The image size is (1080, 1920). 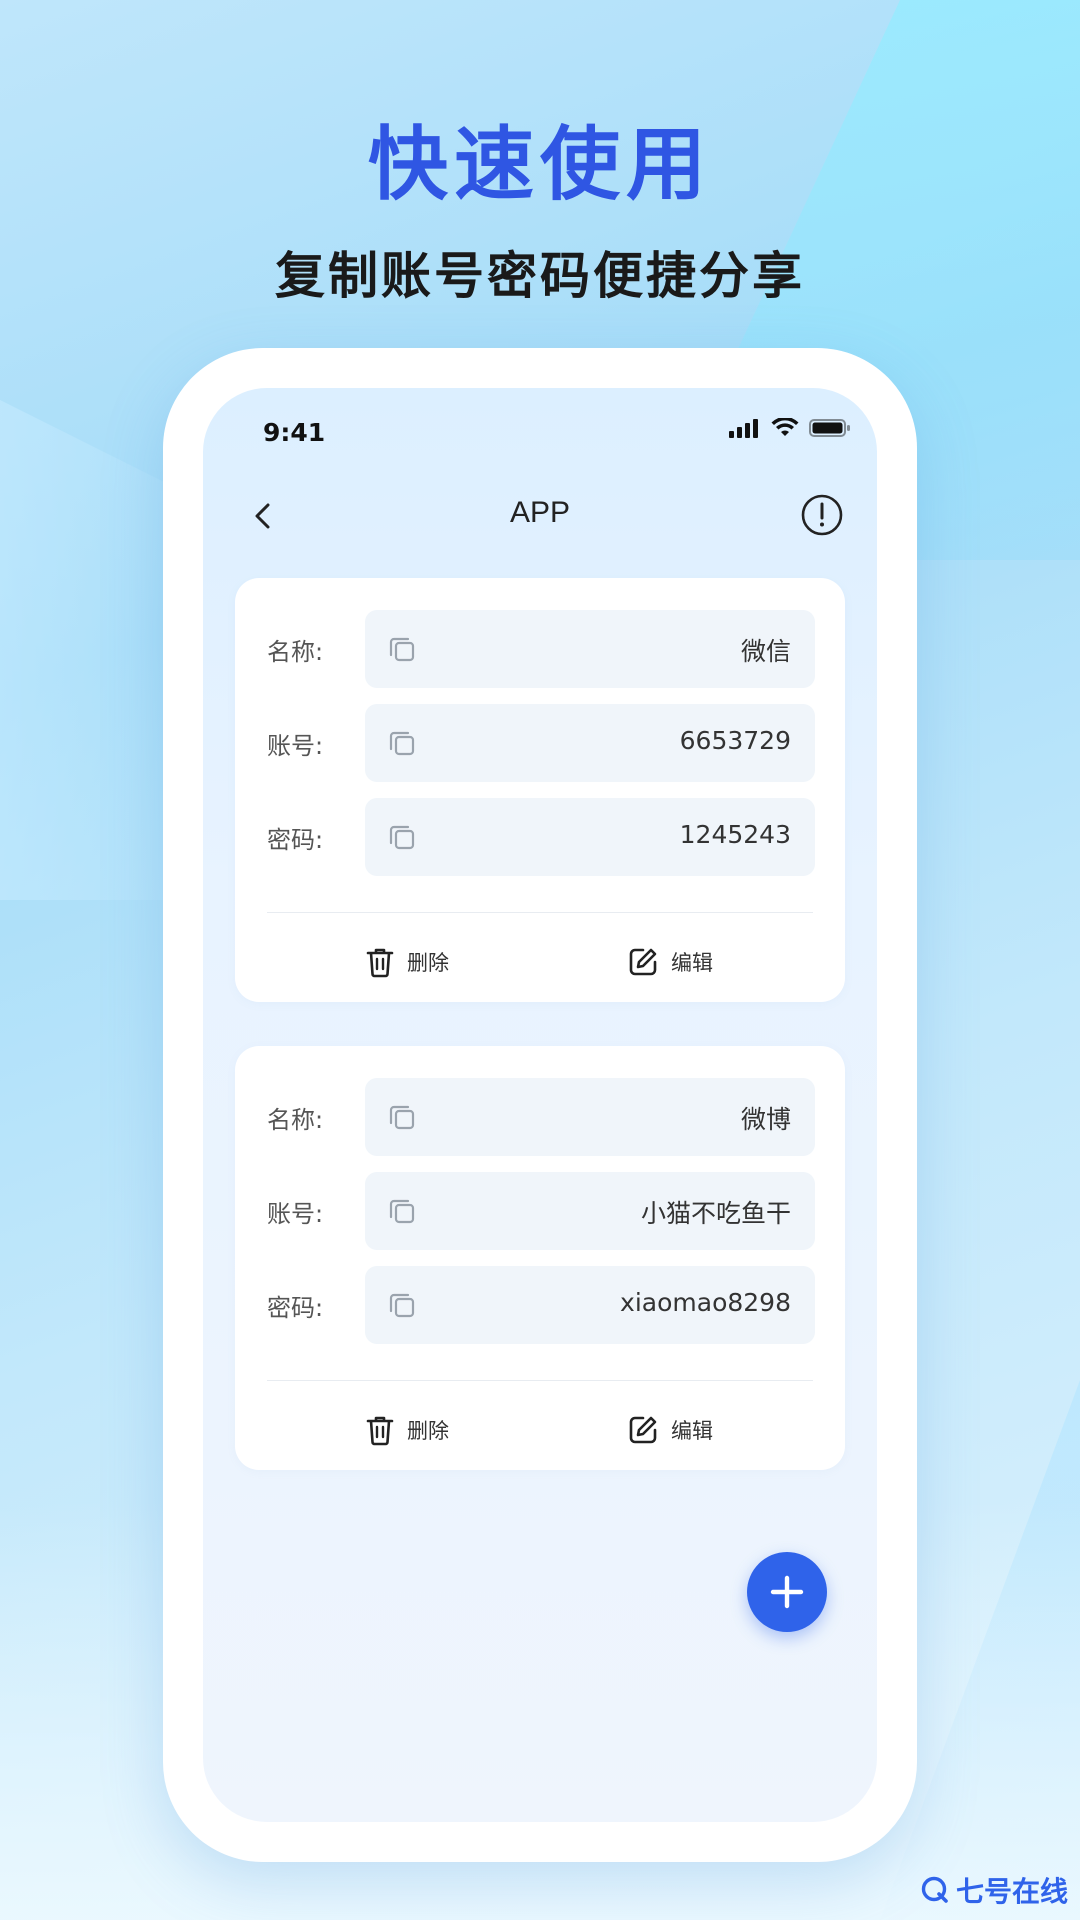 I want to click on signal-icon, so click(x=743, y=428).